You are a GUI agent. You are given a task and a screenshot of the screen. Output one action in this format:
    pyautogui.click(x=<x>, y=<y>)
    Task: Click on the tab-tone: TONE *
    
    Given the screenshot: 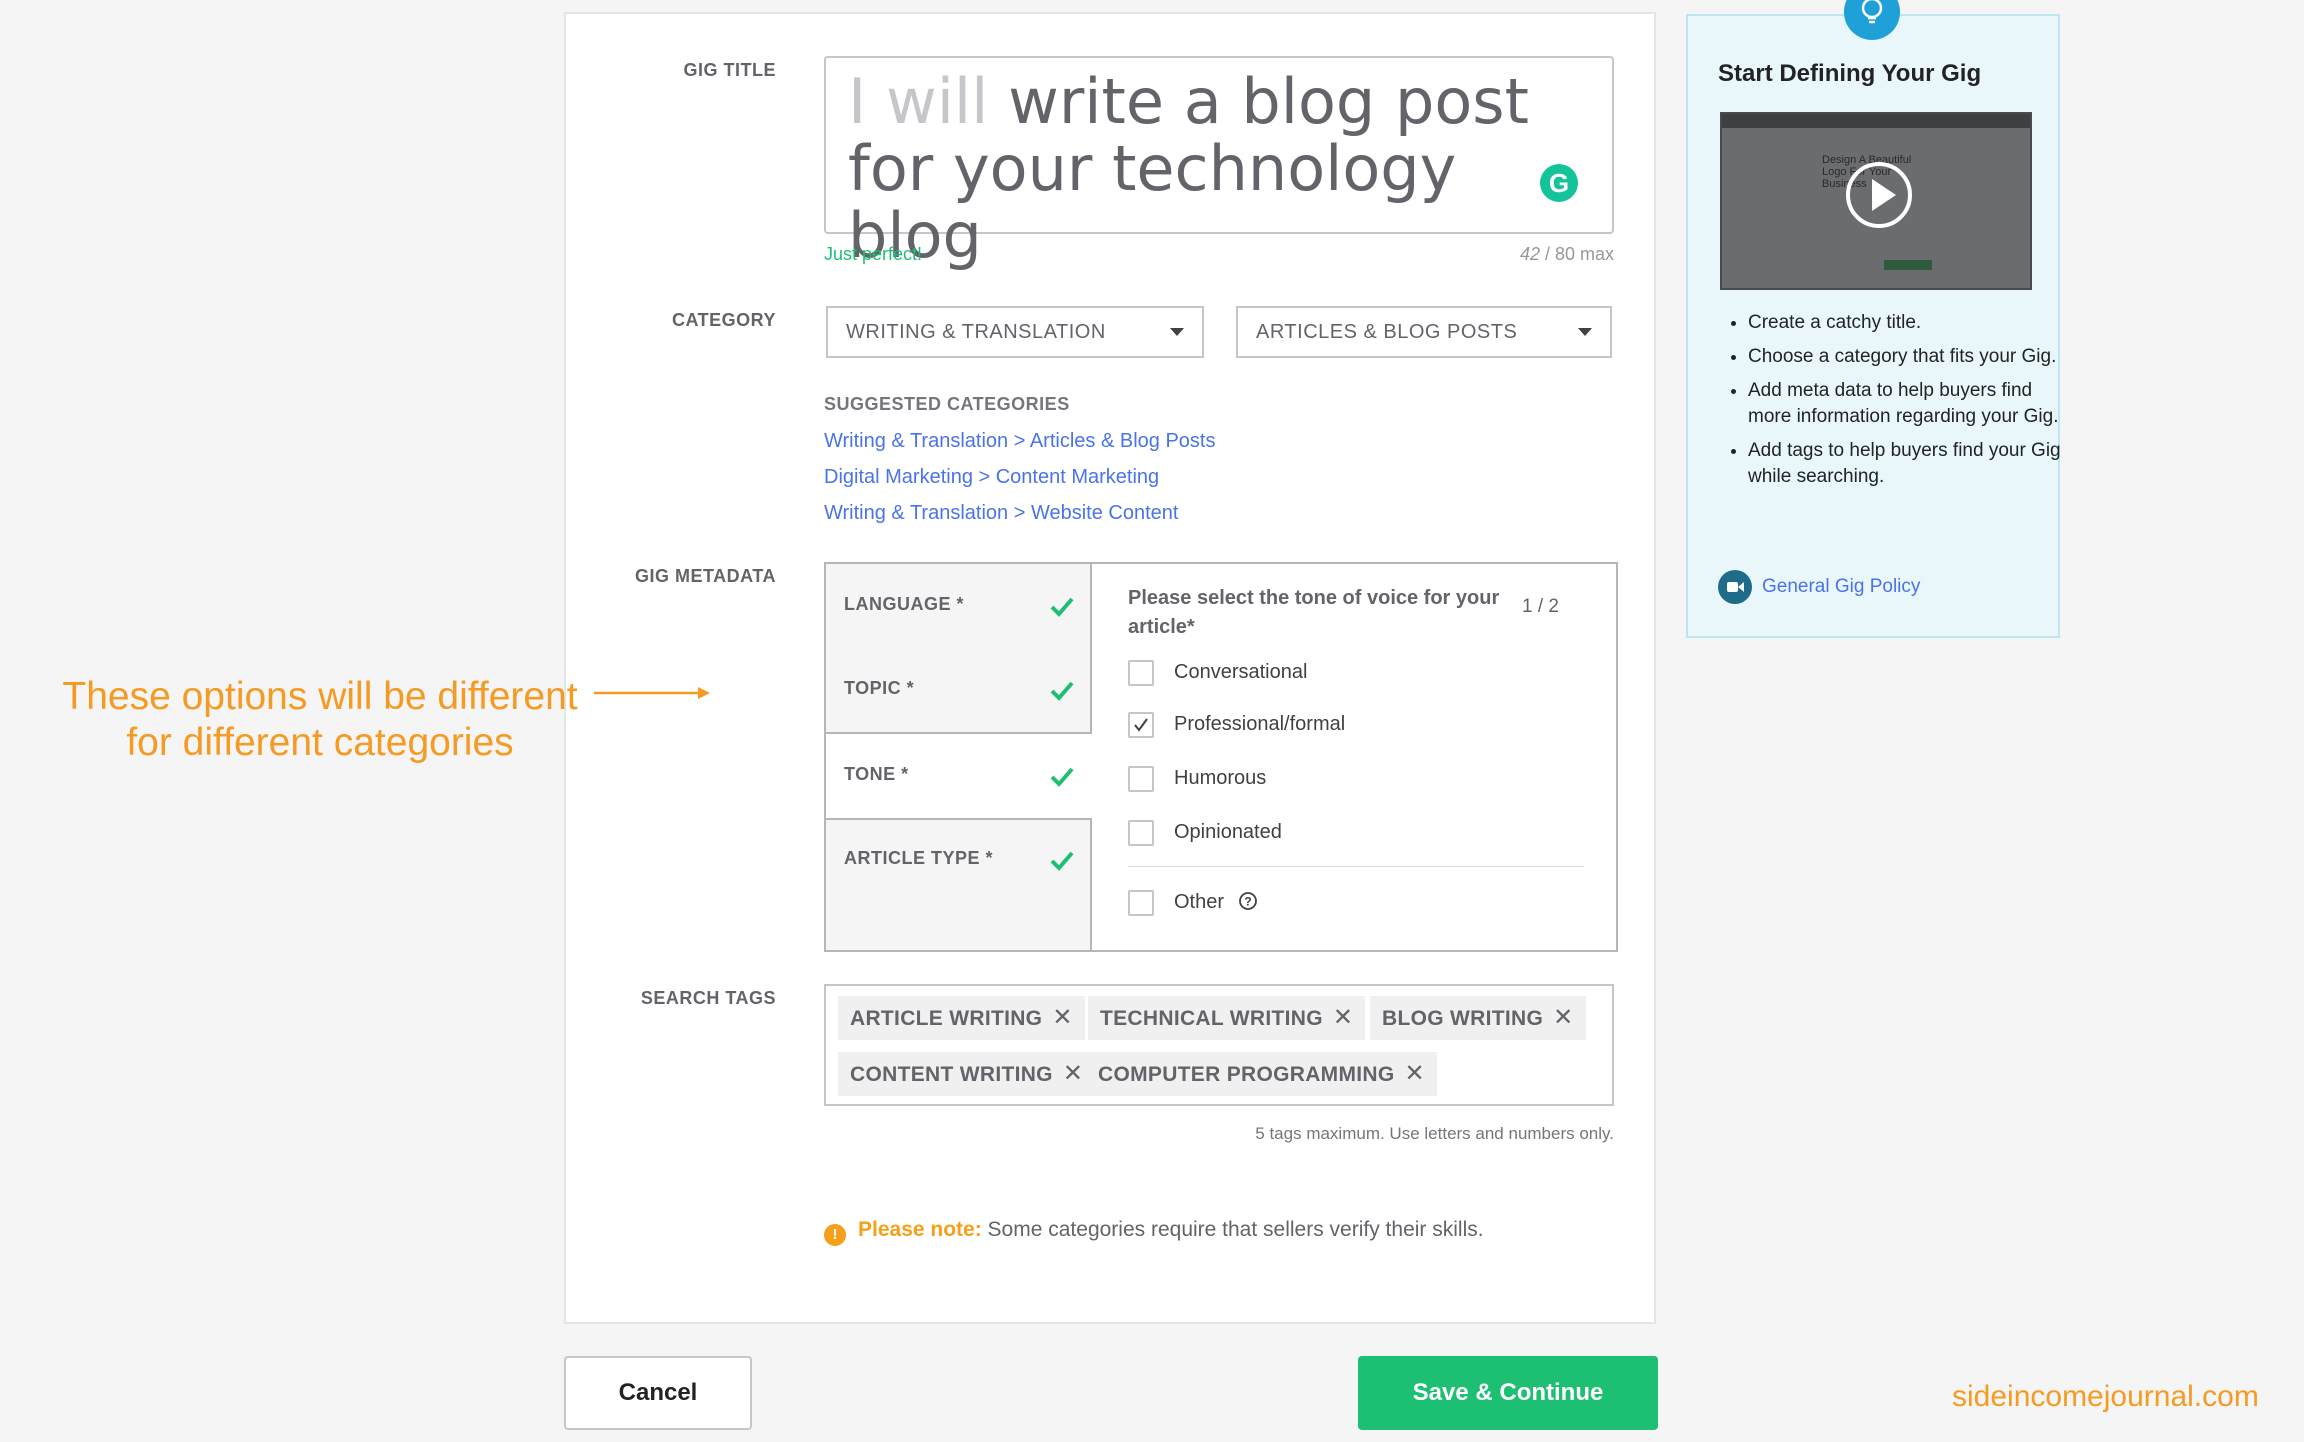 What is the action you would take?
    pyautogui.click(x=876, y=774)
    